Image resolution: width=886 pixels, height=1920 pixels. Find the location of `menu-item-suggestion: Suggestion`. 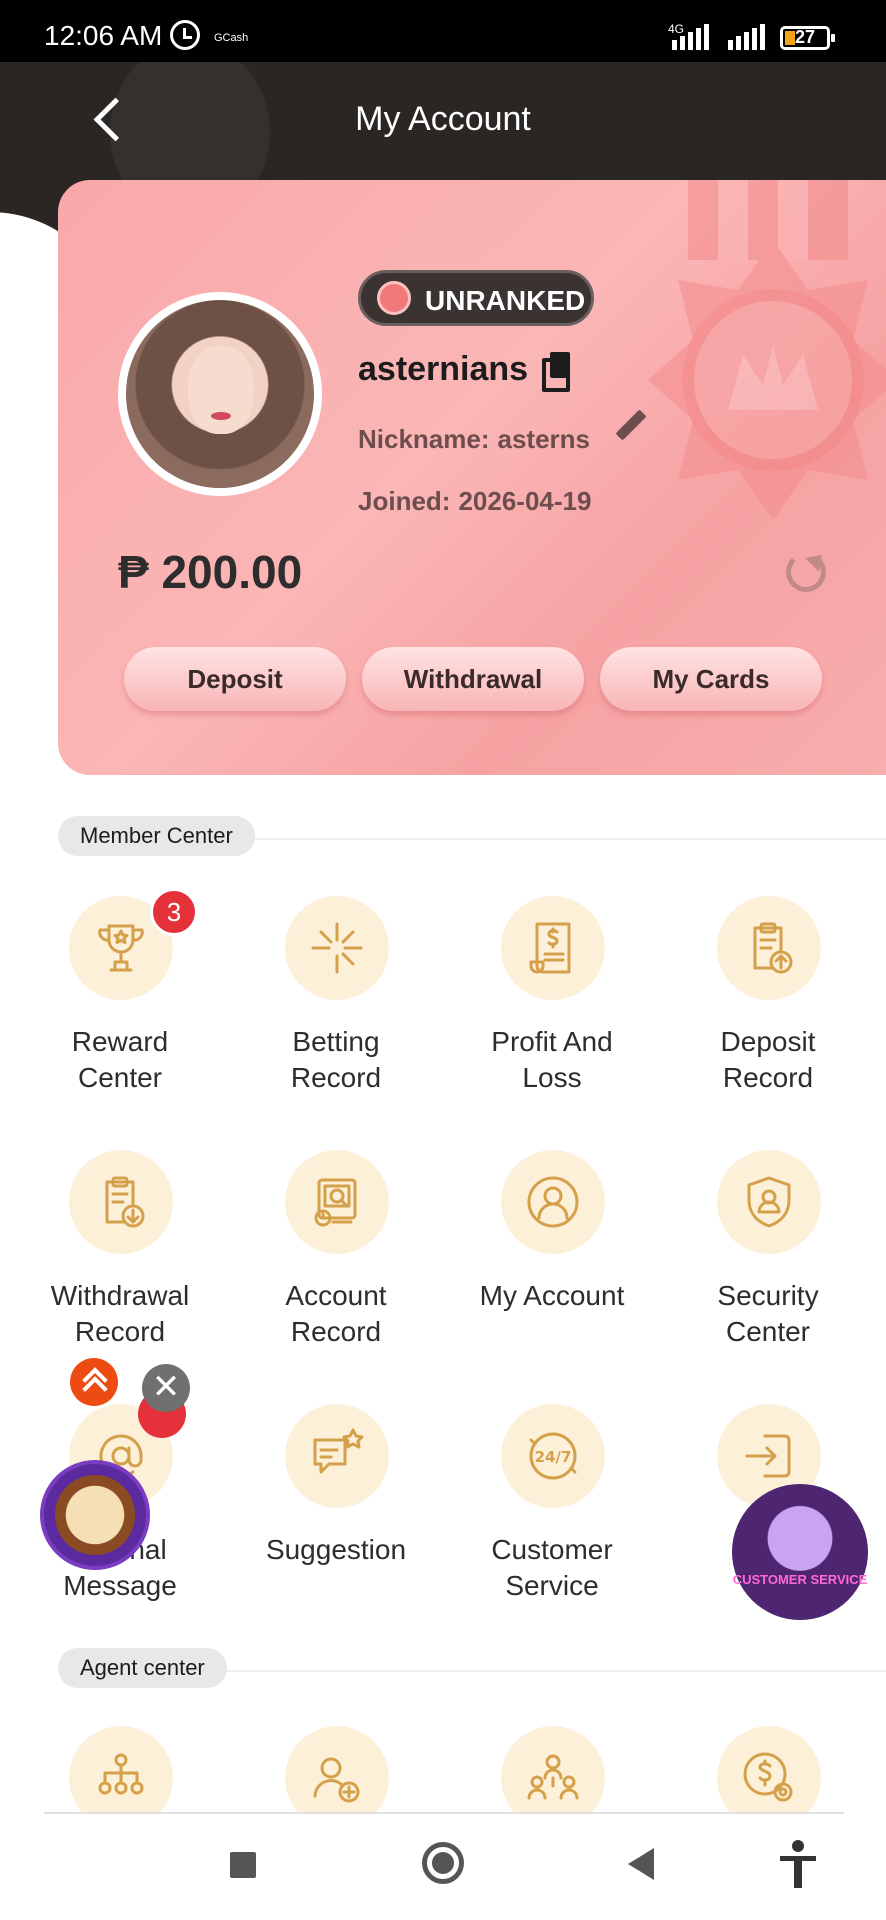

menu-item-suggestion: Suggestion is located at coordinates (336, 1514).